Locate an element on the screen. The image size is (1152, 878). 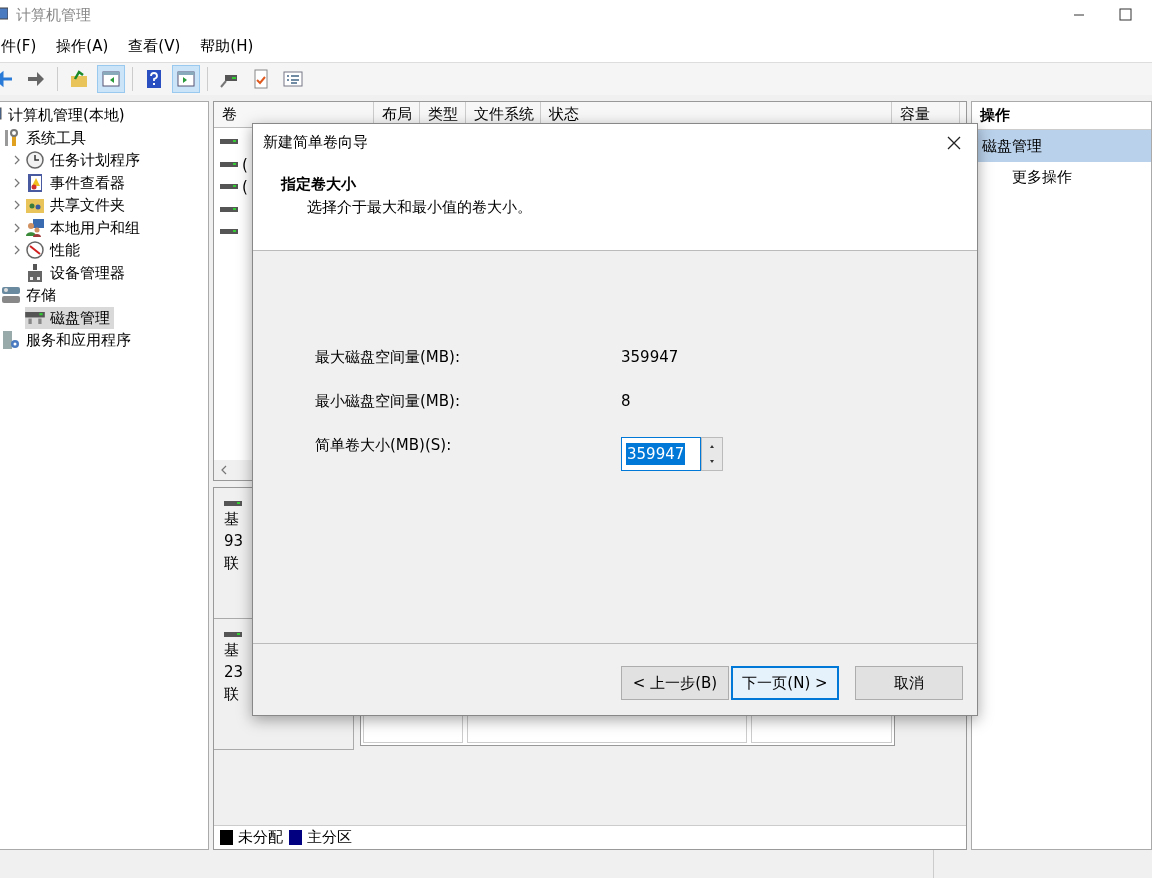
storage-icon is located at coordinates (11, 295).